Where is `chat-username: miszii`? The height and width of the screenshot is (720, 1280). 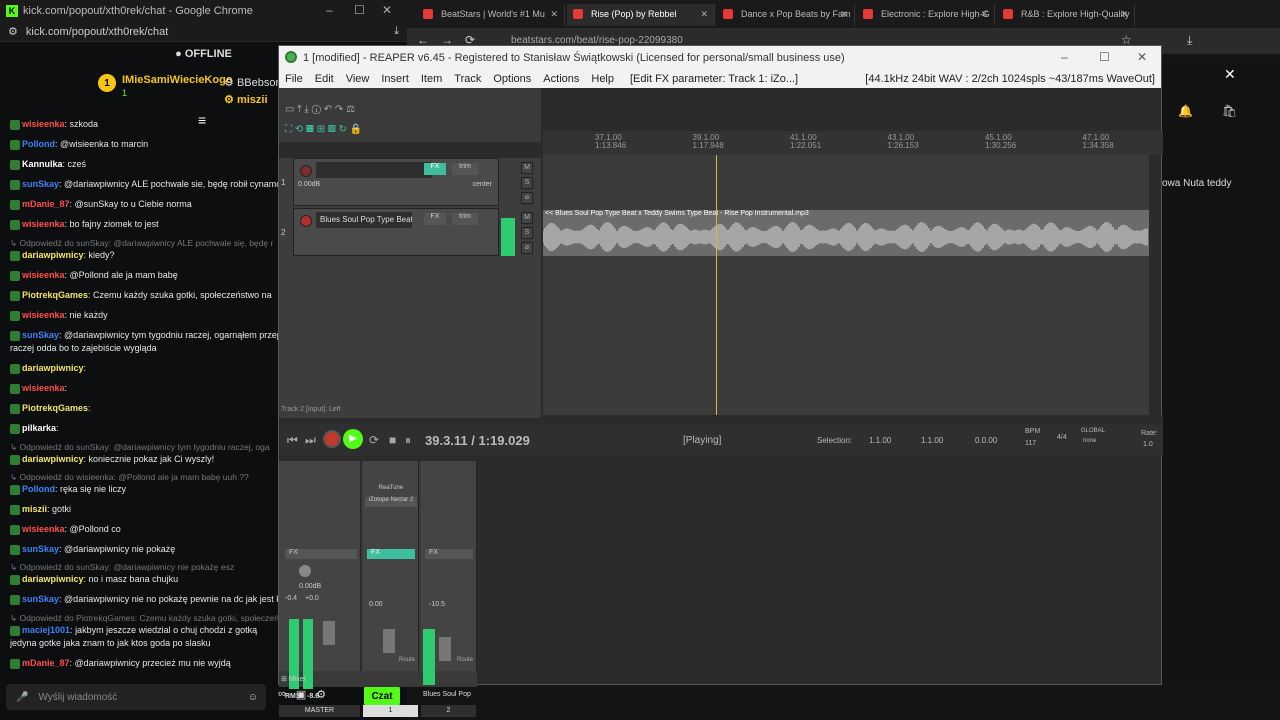 chat-username: miszii is located at coordinates (34, 509).